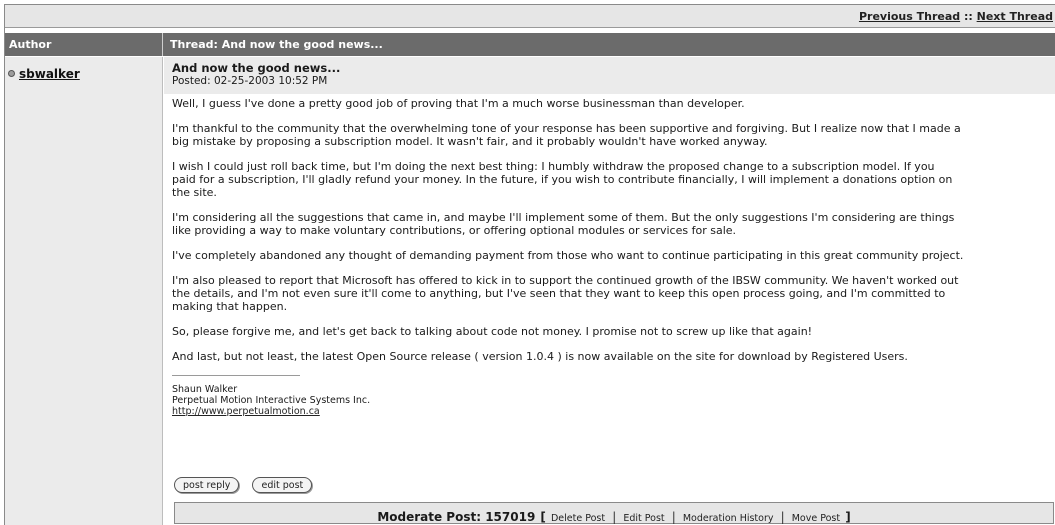 This screenshot has height=525, width=1055. Describe the element at coordinates (84, 44) in the screenshot. I see `author-column-header: Author` at that location.